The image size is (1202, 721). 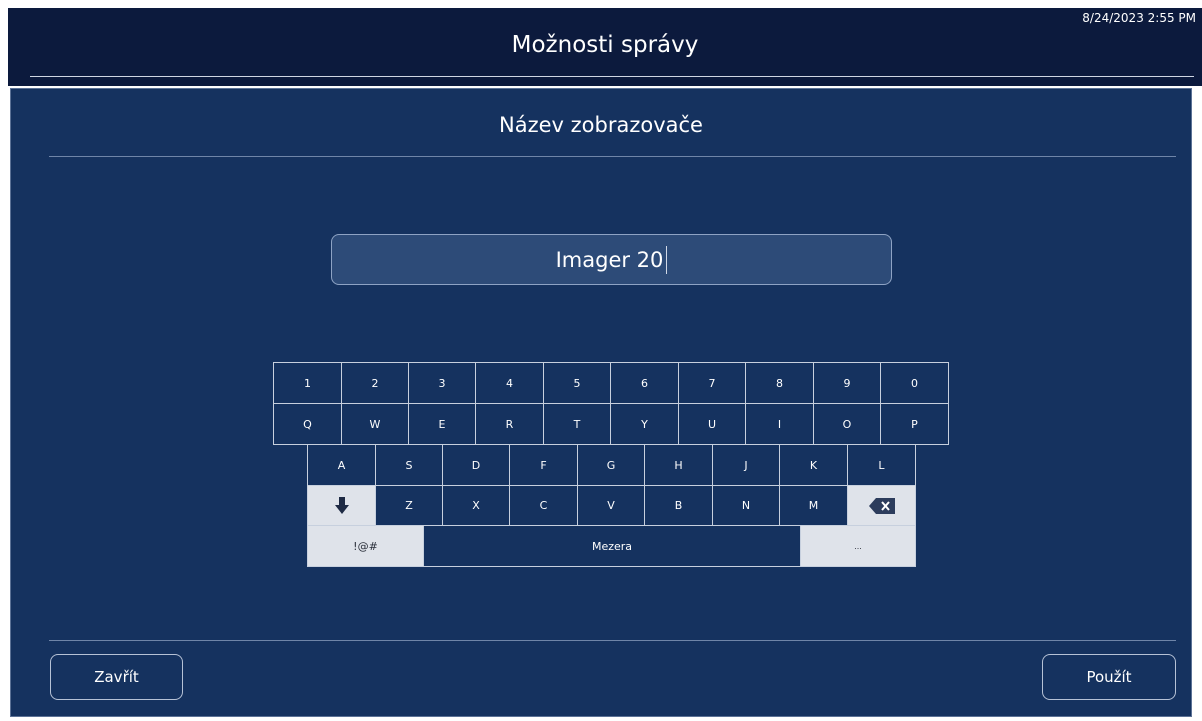 What do you see at coordinates (667, 259) in the screenshot?
I see `text-caret` at bounding box center [667, 259].